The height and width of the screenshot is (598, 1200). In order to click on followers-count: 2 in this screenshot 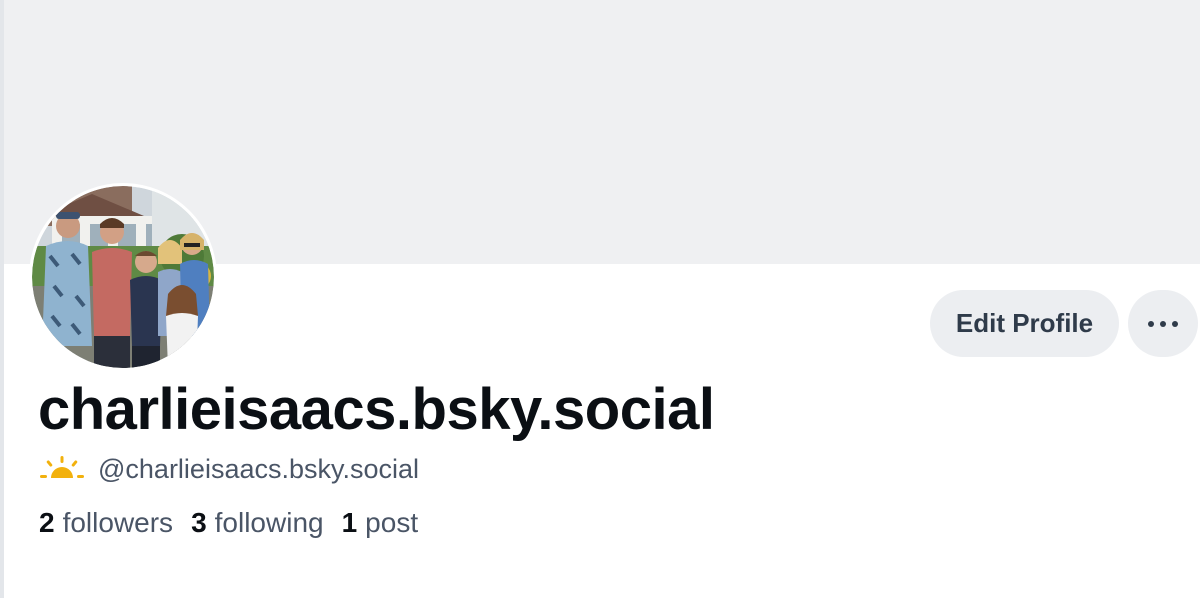, I will do `click(47, 522)`.